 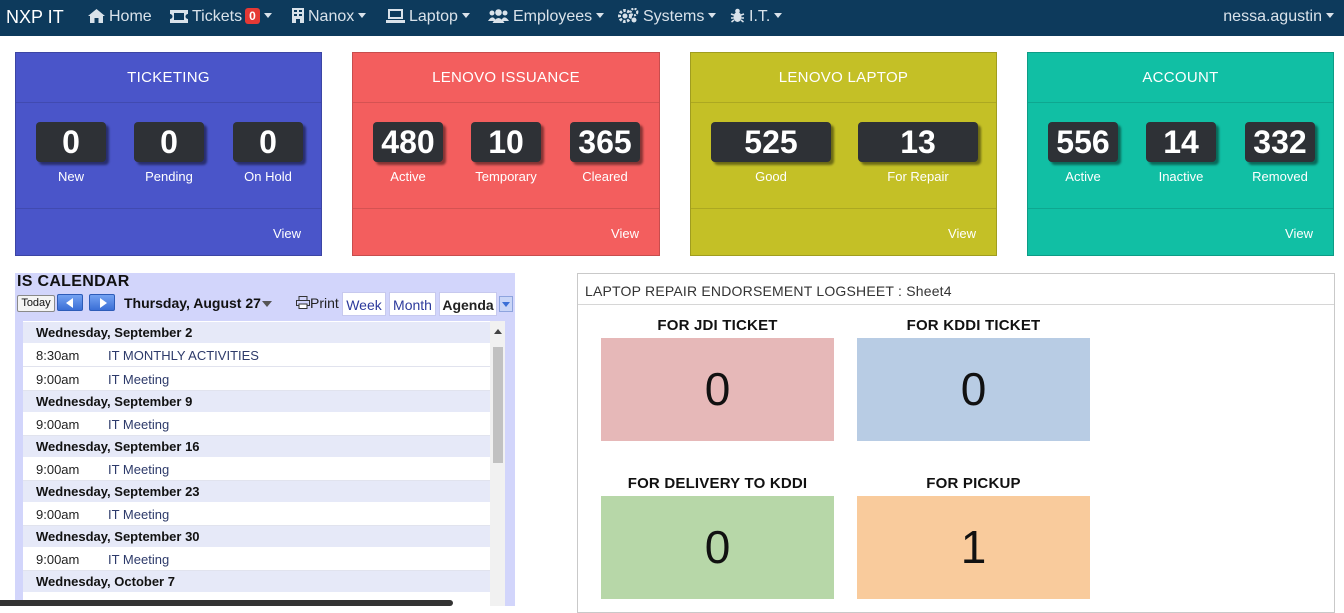 I want to click on stat-value: 0, so click(x=169, y=142).